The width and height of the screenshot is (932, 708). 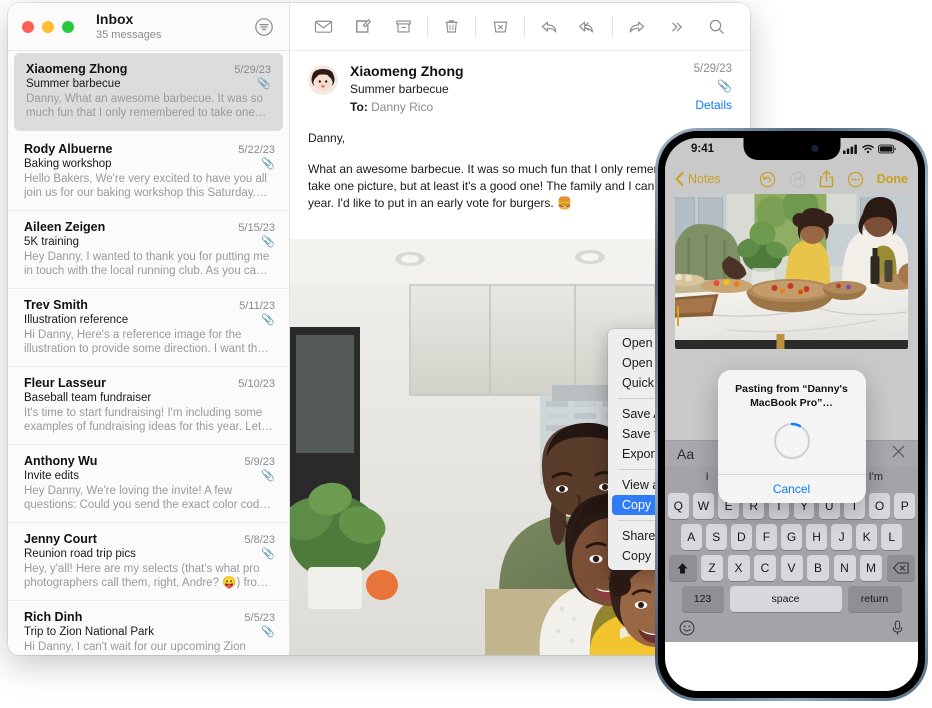 I want to click on emoji-icon, so click(x=687, y=628).